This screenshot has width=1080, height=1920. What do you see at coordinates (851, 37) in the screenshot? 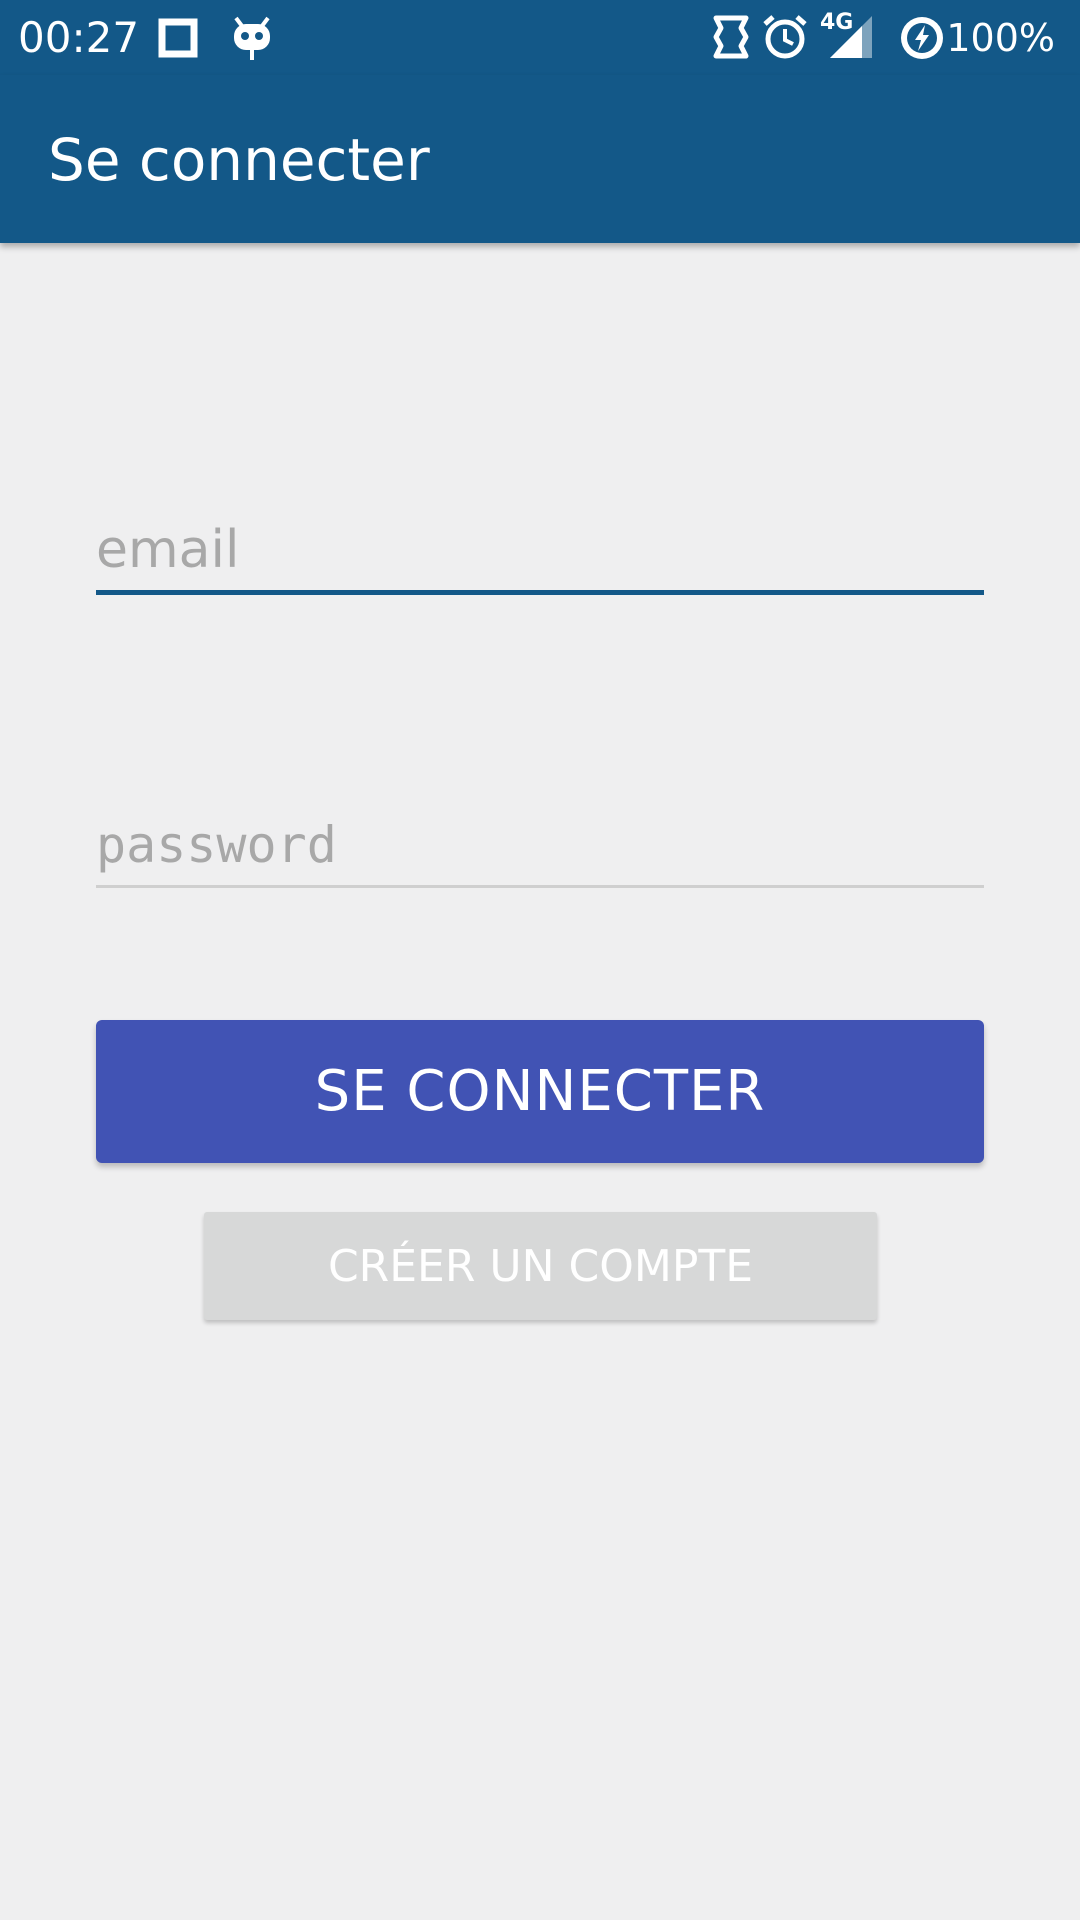
I see `signal-icon` at bounding box center [851, 37].